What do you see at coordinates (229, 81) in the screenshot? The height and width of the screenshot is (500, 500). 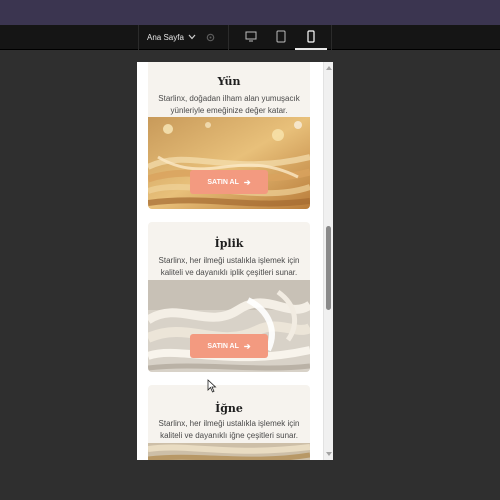 I see `card-title: Yün` at bounding box center [229, 81].